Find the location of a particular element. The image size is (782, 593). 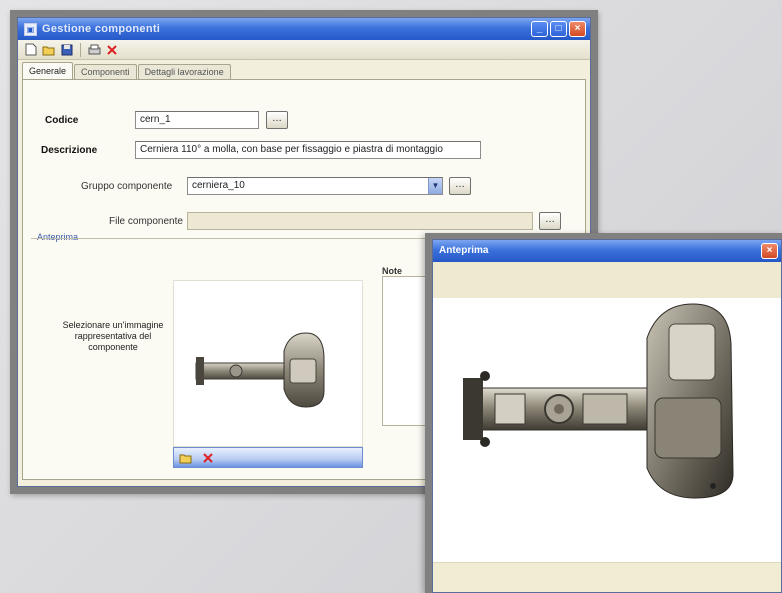

tab-dettagli: Dettagli lavorazione is located at coordinates (184, 71).